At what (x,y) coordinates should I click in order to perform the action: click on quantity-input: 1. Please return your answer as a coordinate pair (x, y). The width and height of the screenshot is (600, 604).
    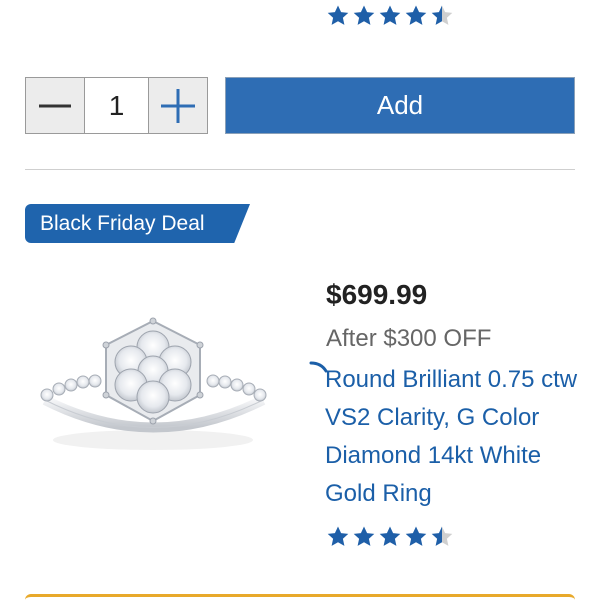
    Looking at the image, I should click on (116, 105).